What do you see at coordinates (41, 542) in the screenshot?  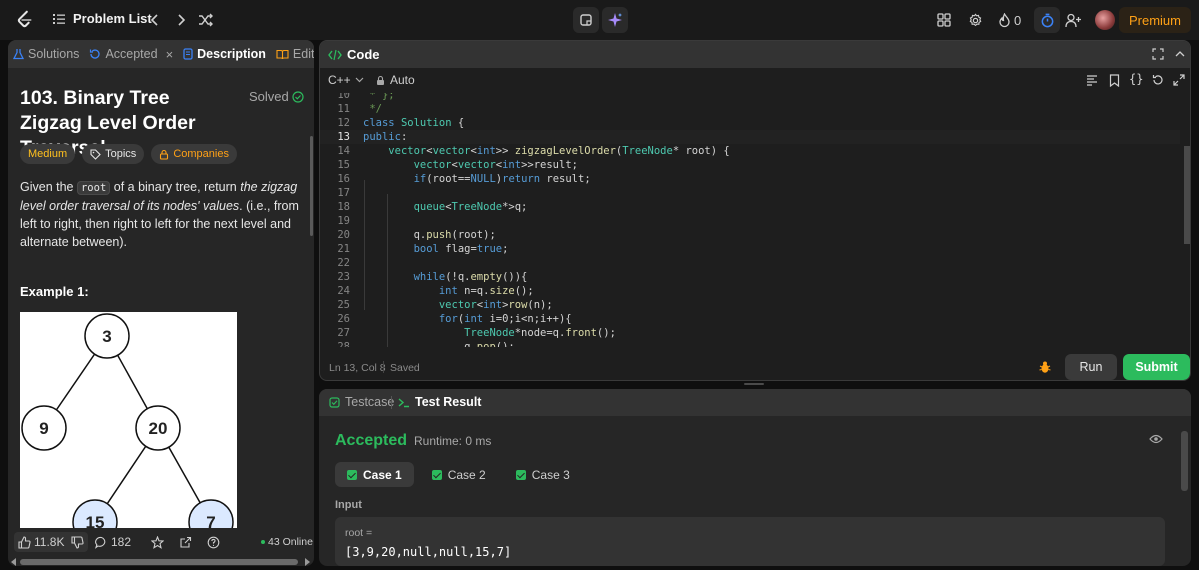 I see `like-button: 11.8K` at bounding box center [41, 542].